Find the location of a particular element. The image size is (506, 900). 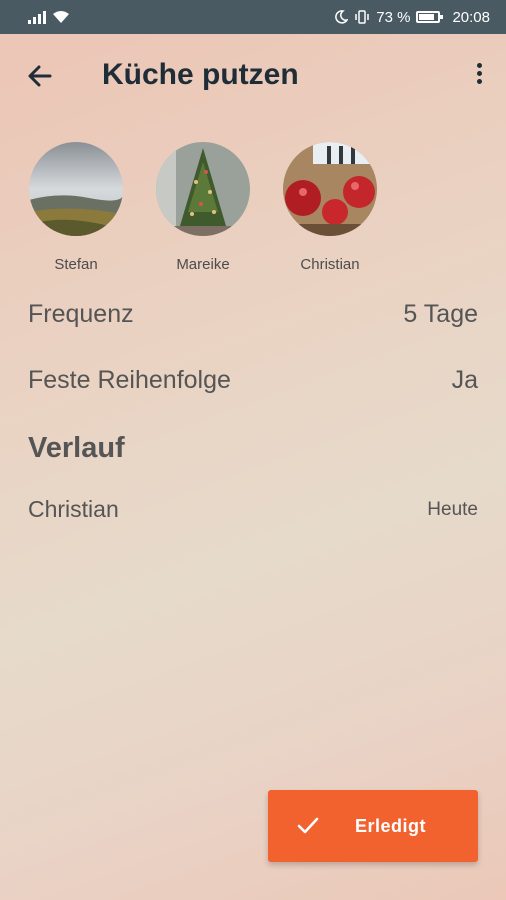

member-name: Christian is located at coordinates (330, 264).